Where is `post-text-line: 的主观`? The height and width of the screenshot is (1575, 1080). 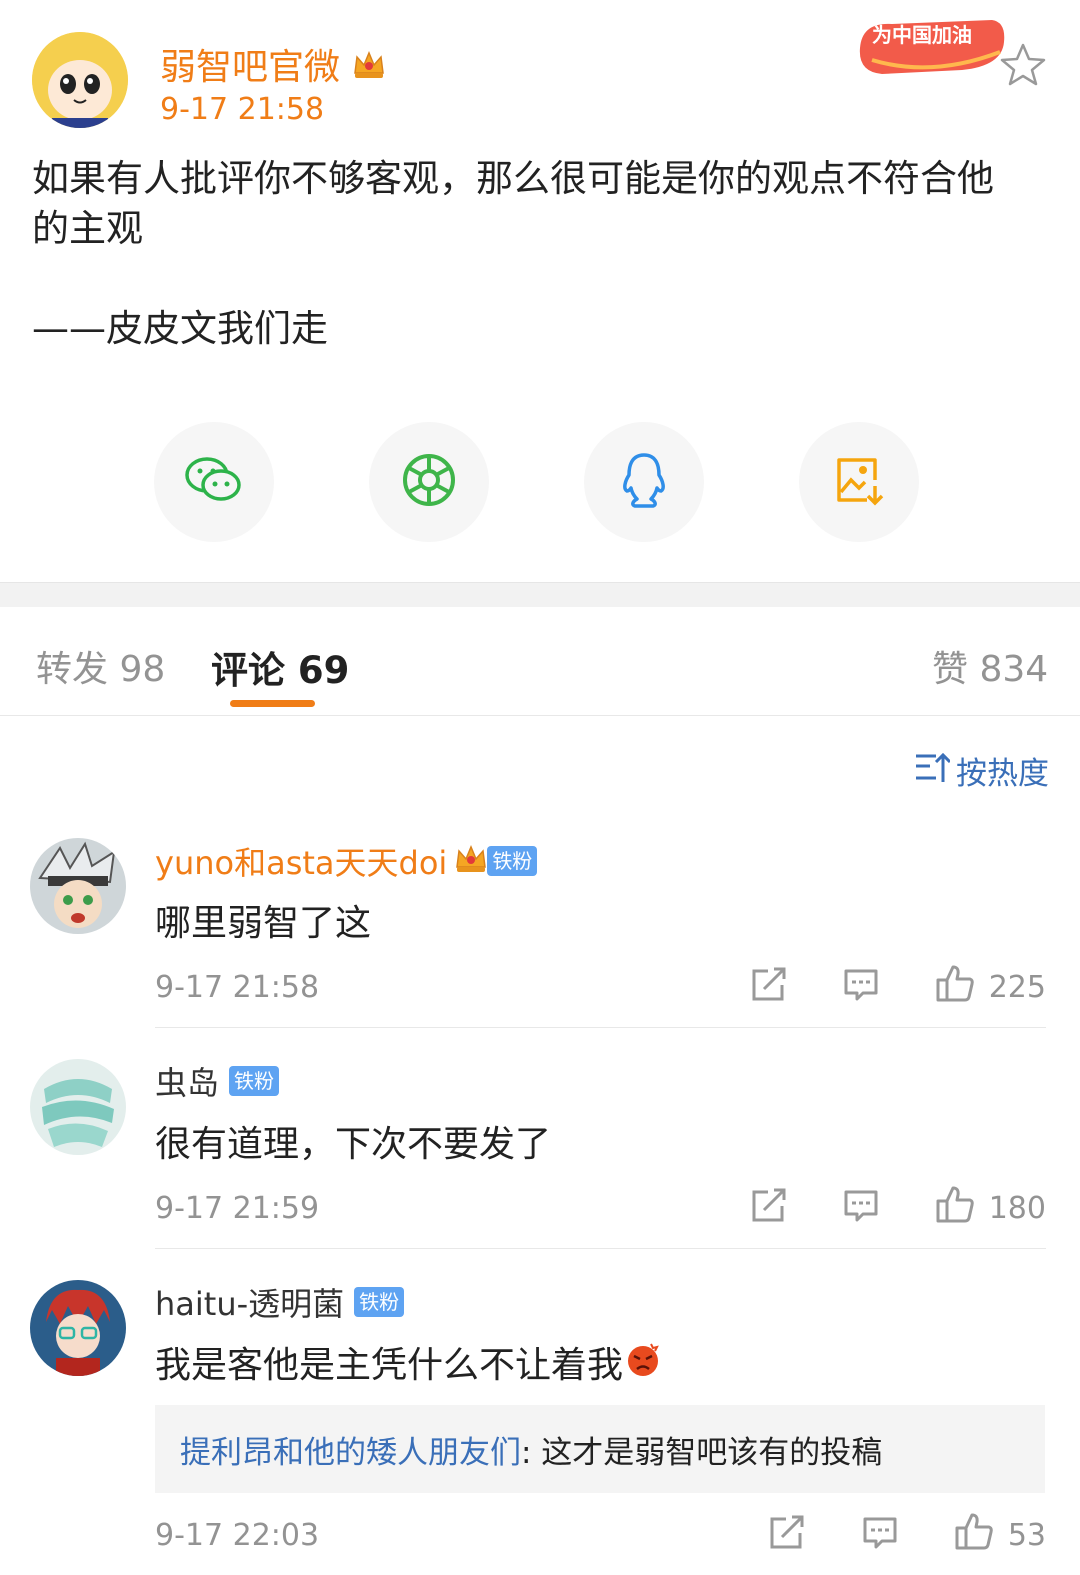 post-text-line: 的主观 is located at coordinates (87, 228).